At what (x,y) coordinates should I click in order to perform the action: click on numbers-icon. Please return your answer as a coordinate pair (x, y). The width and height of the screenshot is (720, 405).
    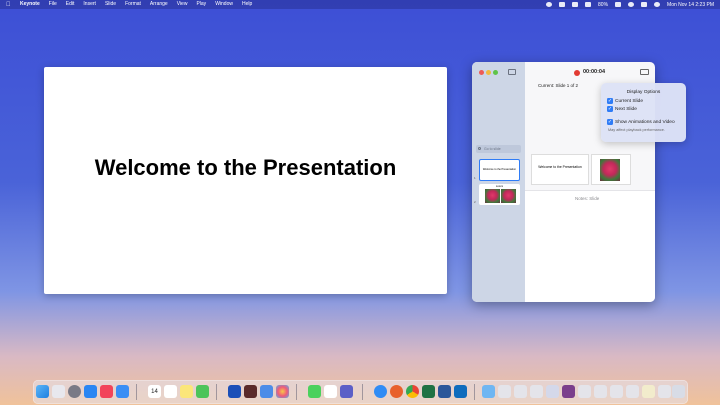
    Looking at the image, I should click on (202, 391).